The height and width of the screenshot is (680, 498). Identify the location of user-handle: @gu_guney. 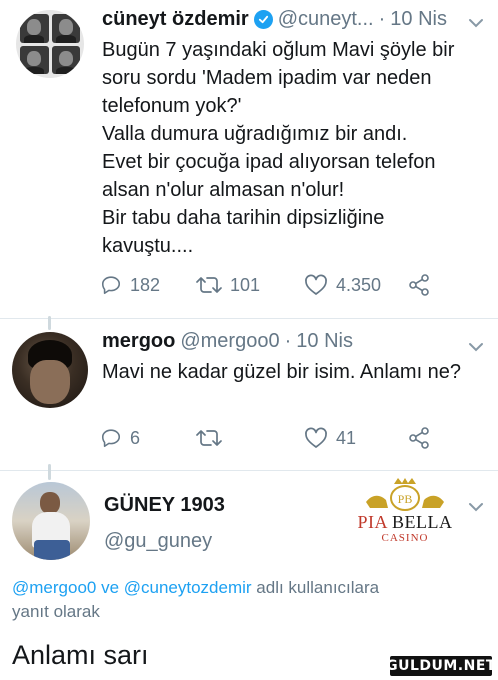
(158, 541).